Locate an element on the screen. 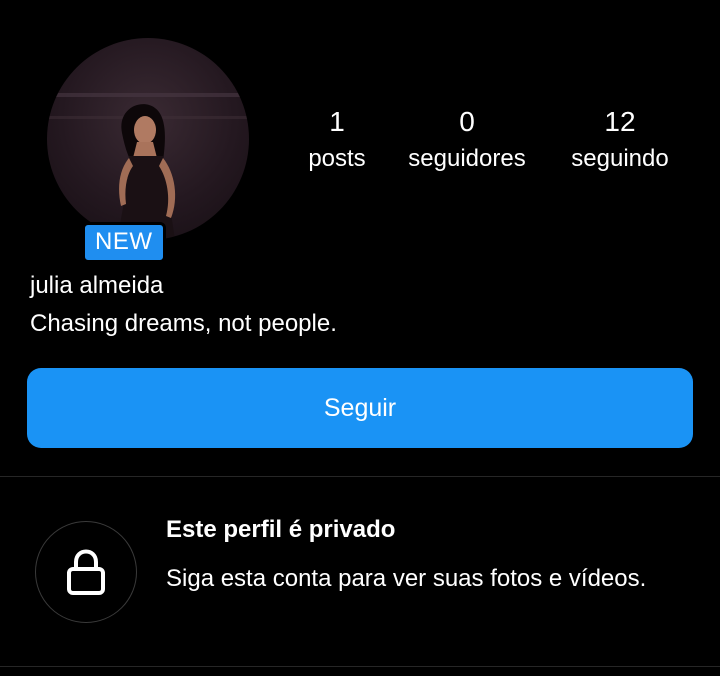 Image resolution: width=720 pixels, height=676 pixels. posts-count: 1 is located at coordinates (337, 121).